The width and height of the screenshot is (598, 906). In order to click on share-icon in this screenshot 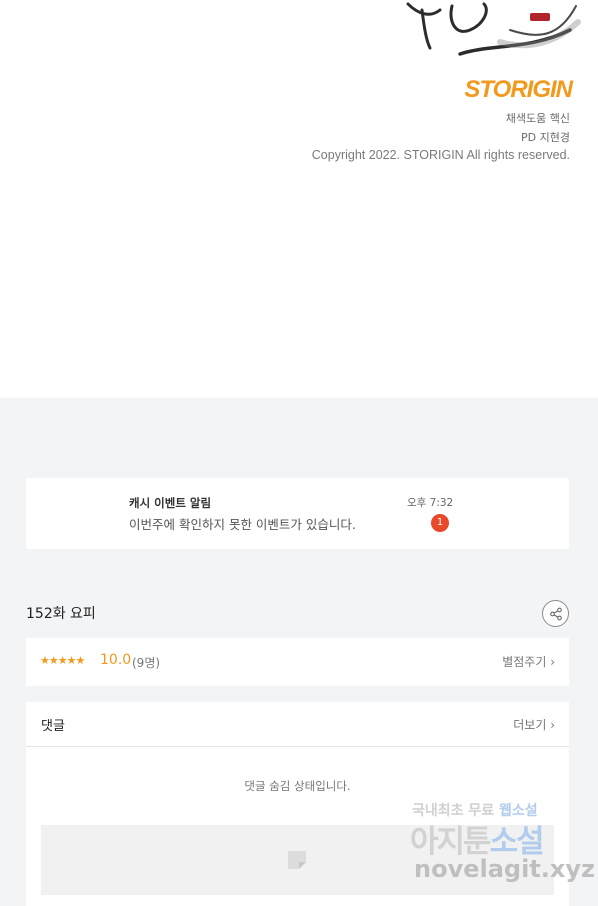, I will do `click(555, 613)`.